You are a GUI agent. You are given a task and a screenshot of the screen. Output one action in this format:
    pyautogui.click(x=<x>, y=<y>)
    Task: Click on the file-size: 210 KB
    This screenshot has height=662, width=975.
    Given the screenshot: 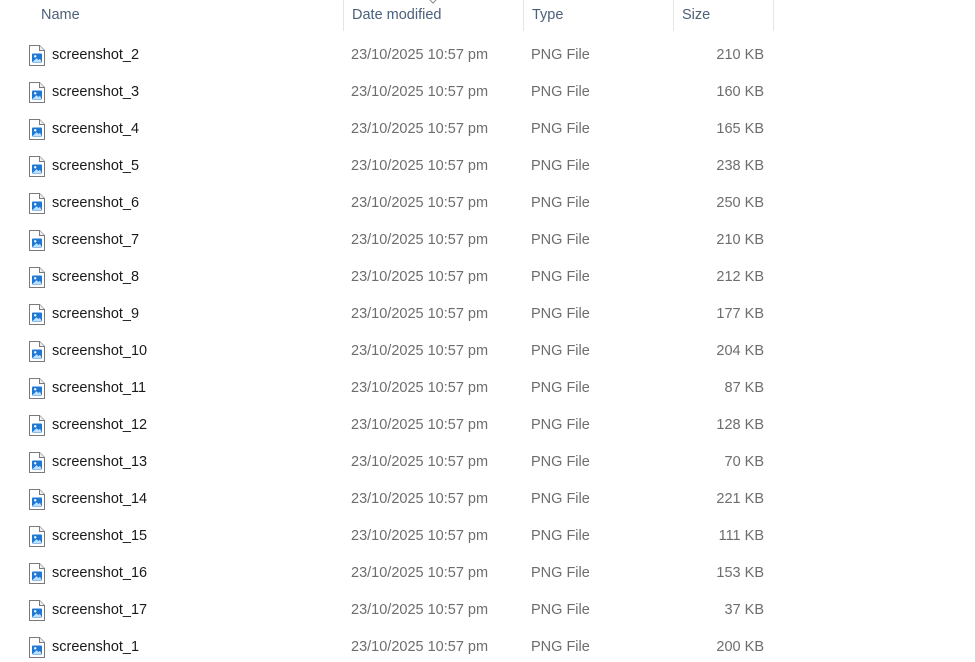 What is the action you would take?
    pyautogui.click(x=740, y=240)
    